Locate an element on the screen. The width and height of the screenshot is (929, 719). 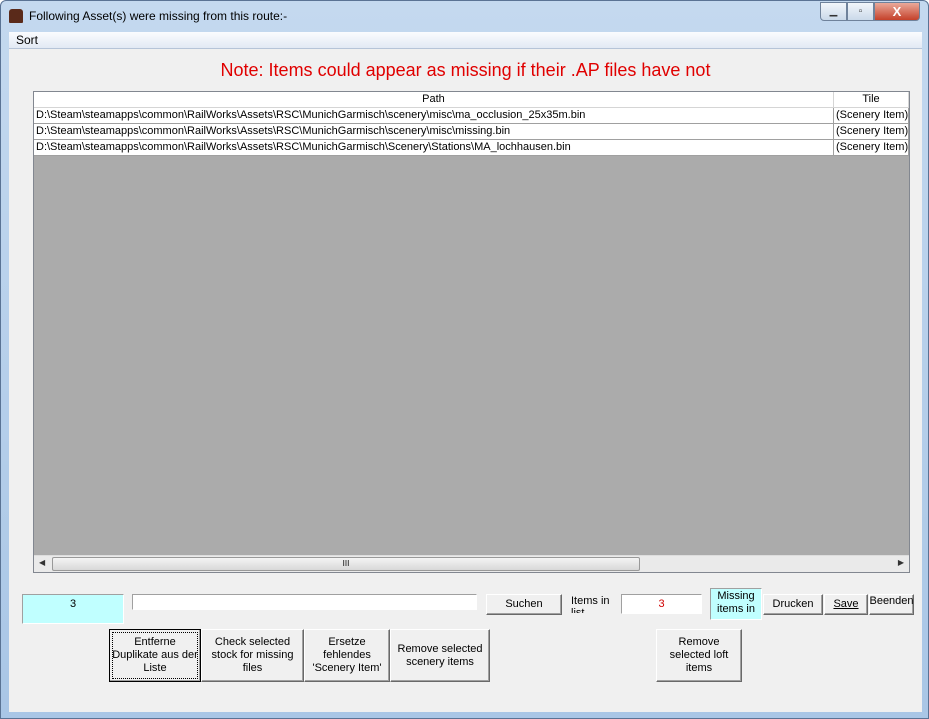
scroll-left-icon: ◀ is located at coordinates (42, 562).